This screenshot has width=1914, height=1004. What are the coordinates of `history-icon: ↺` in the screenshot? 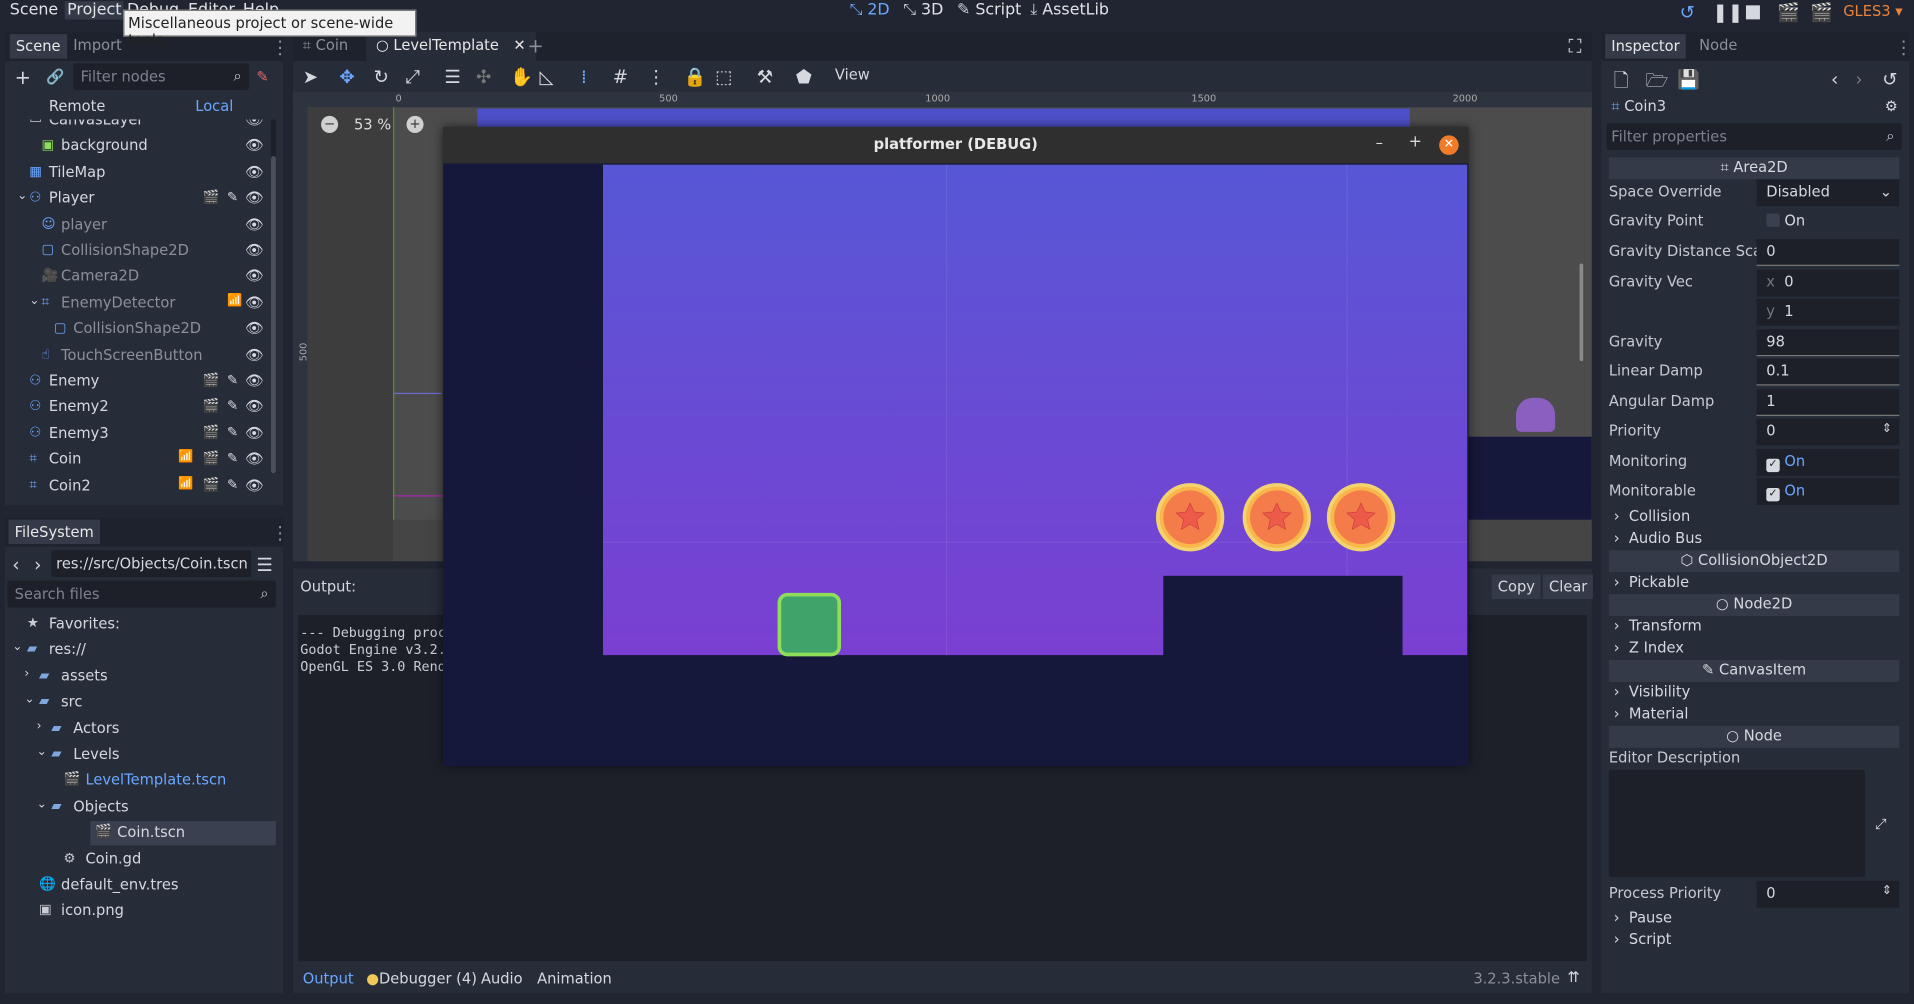 It's located at (1889, 79).